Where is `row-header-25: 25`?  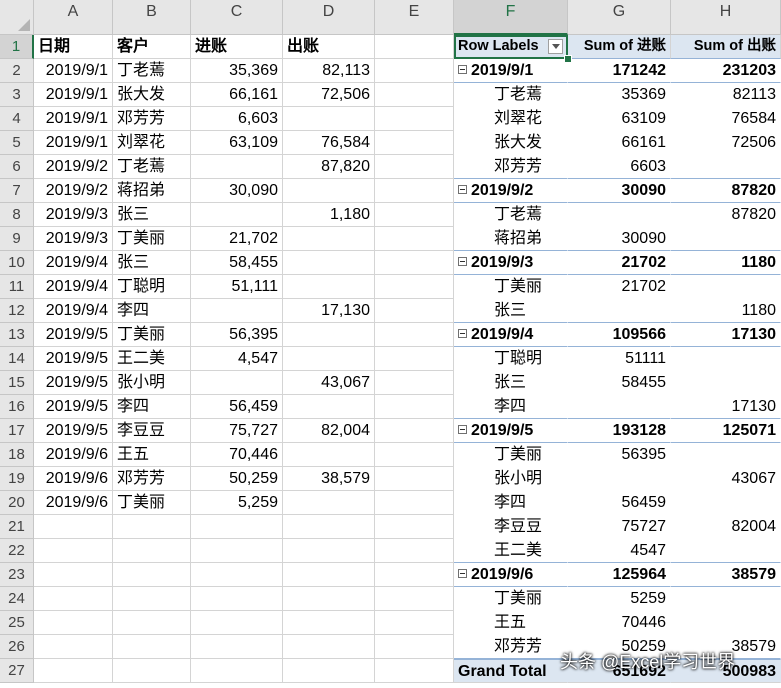 row-header-25: 25 is located at coordinates (17, 623).